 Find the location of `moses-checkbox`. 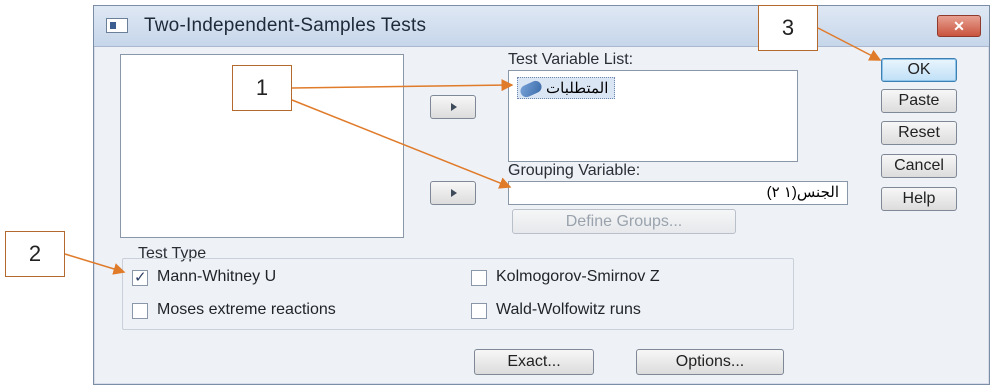

moses-checkbox is located at coordinates (140, 311).